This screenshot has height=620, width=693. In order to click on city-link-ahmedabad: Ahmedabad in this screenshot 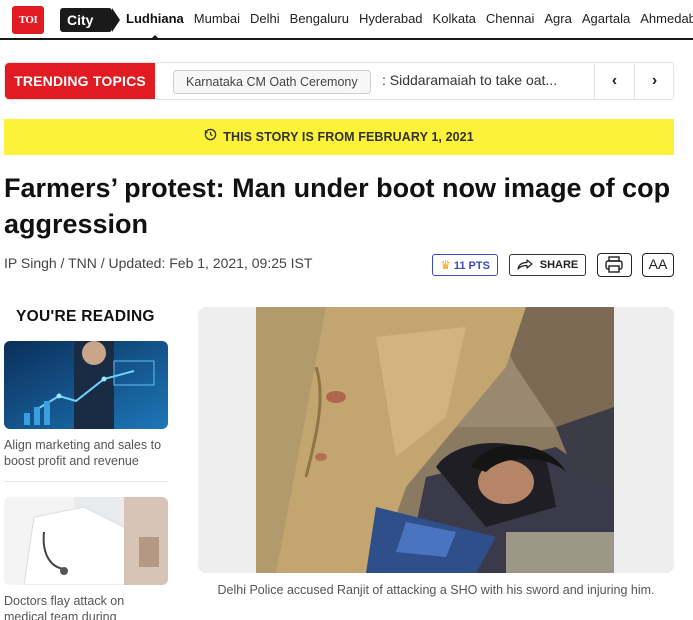, I will do `click(666, 19)`.